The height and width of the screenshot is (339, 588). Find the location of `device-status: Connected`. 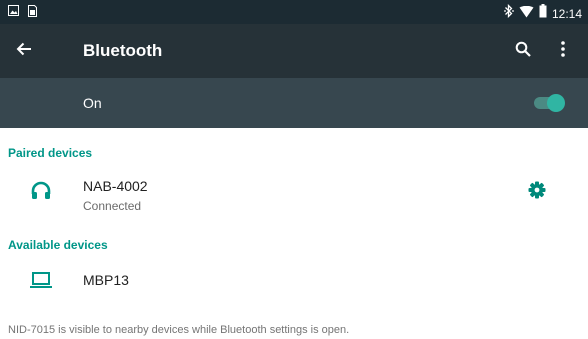

device-status: Connected is located at coordinates (112, 206).